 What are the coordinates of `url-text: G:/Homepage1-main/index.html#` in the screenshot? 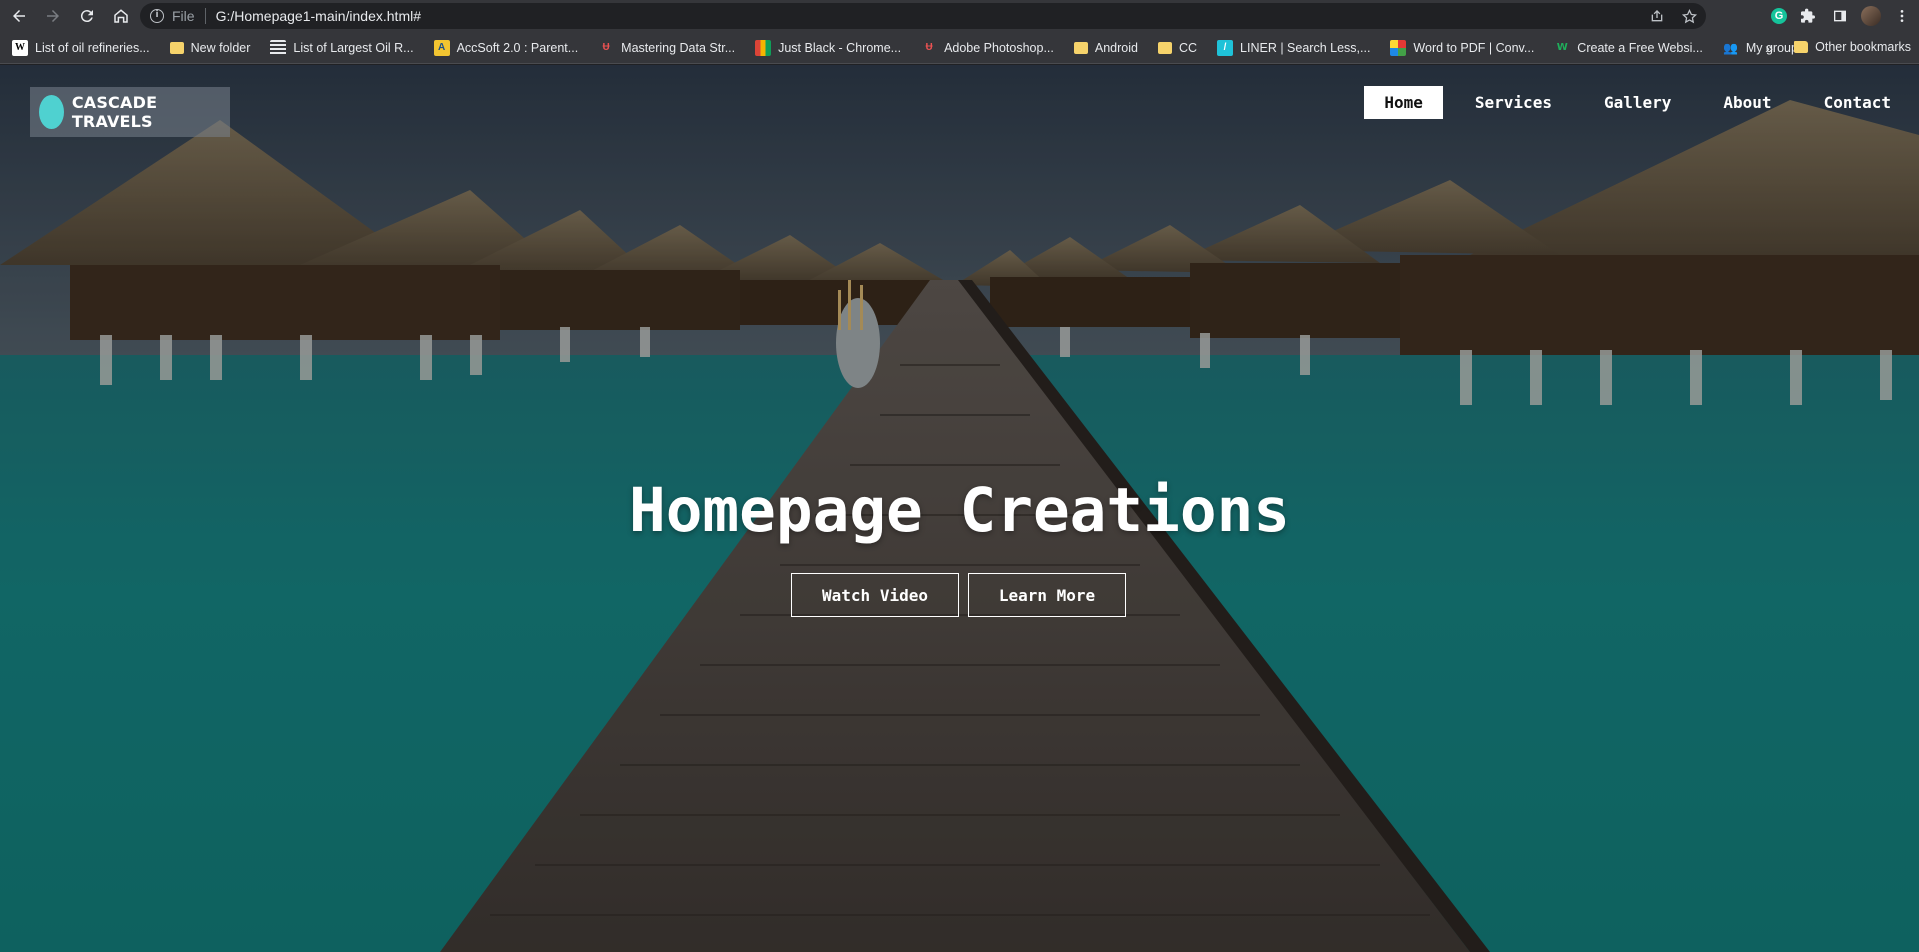 It's located at (318, 16).